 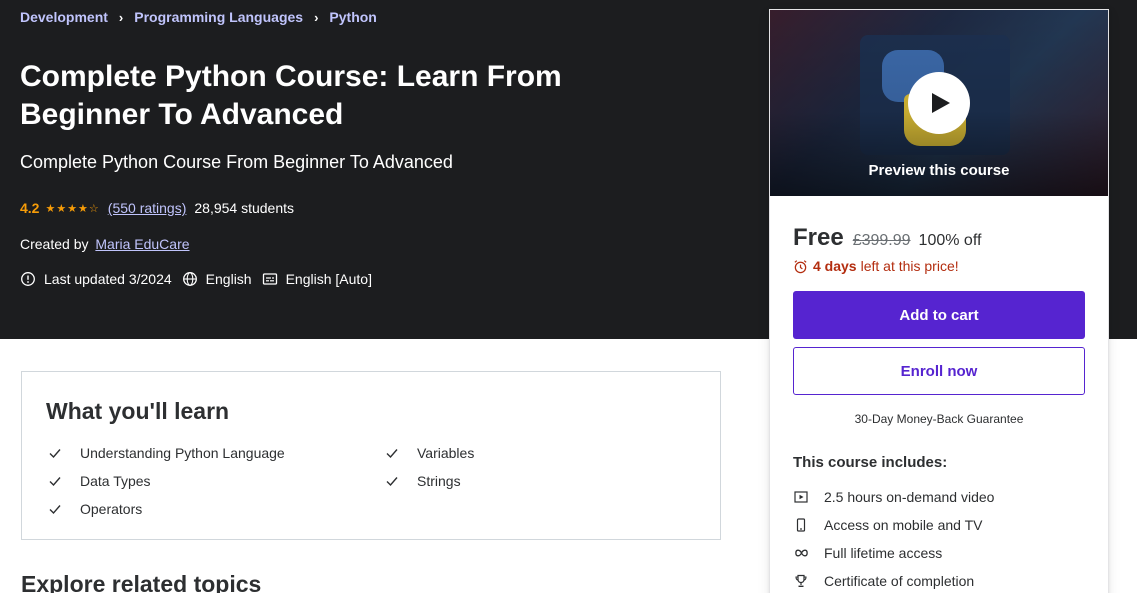 I want to click on course-language: English, so click(x=217, y=279).